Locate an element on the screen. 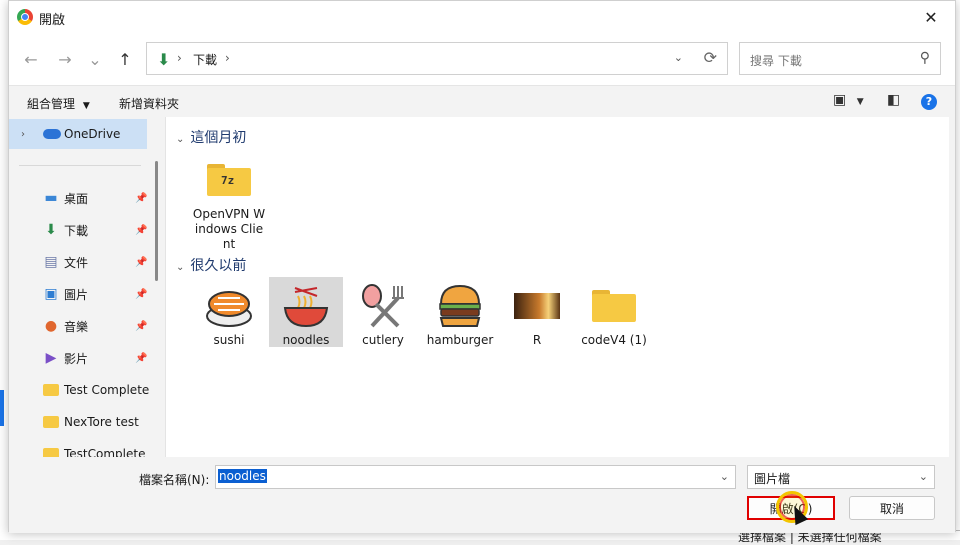  new-folder-label: 新增資料夾 is located at coordinates (149, 104).